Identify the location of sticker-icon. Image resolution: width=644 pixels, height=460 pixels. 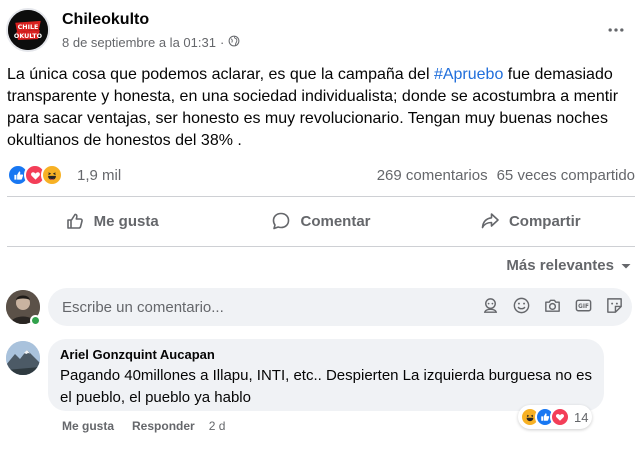
(614, 305).